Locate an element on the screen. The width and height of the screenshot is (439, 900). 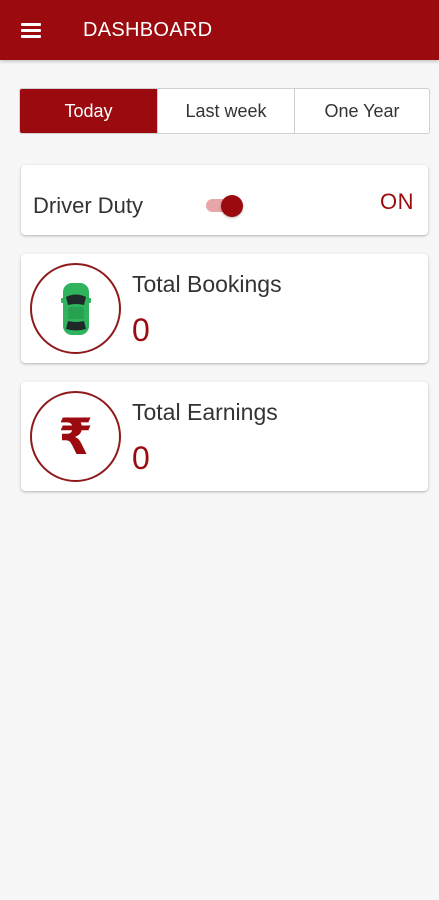
rupee-icon: ₹ is located at coordinates (75, 436).